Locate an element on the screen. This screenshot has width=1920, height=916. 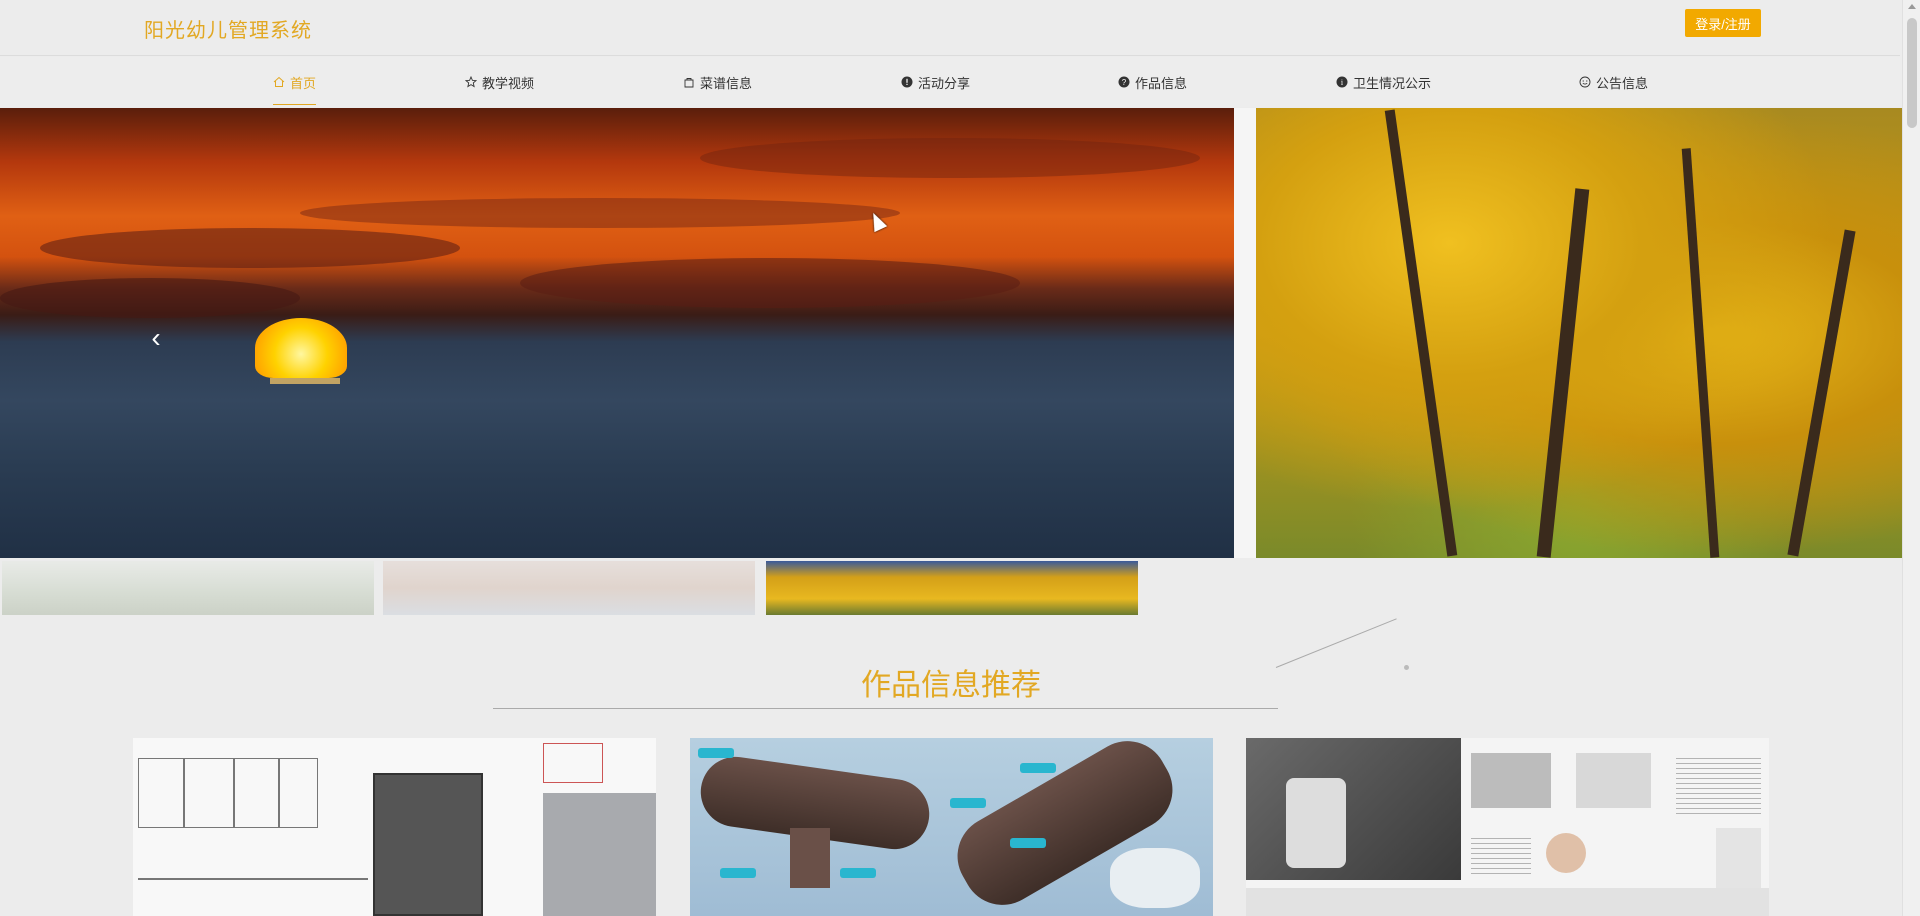
thumbnail-mountains is located at coordinates (188, 588).